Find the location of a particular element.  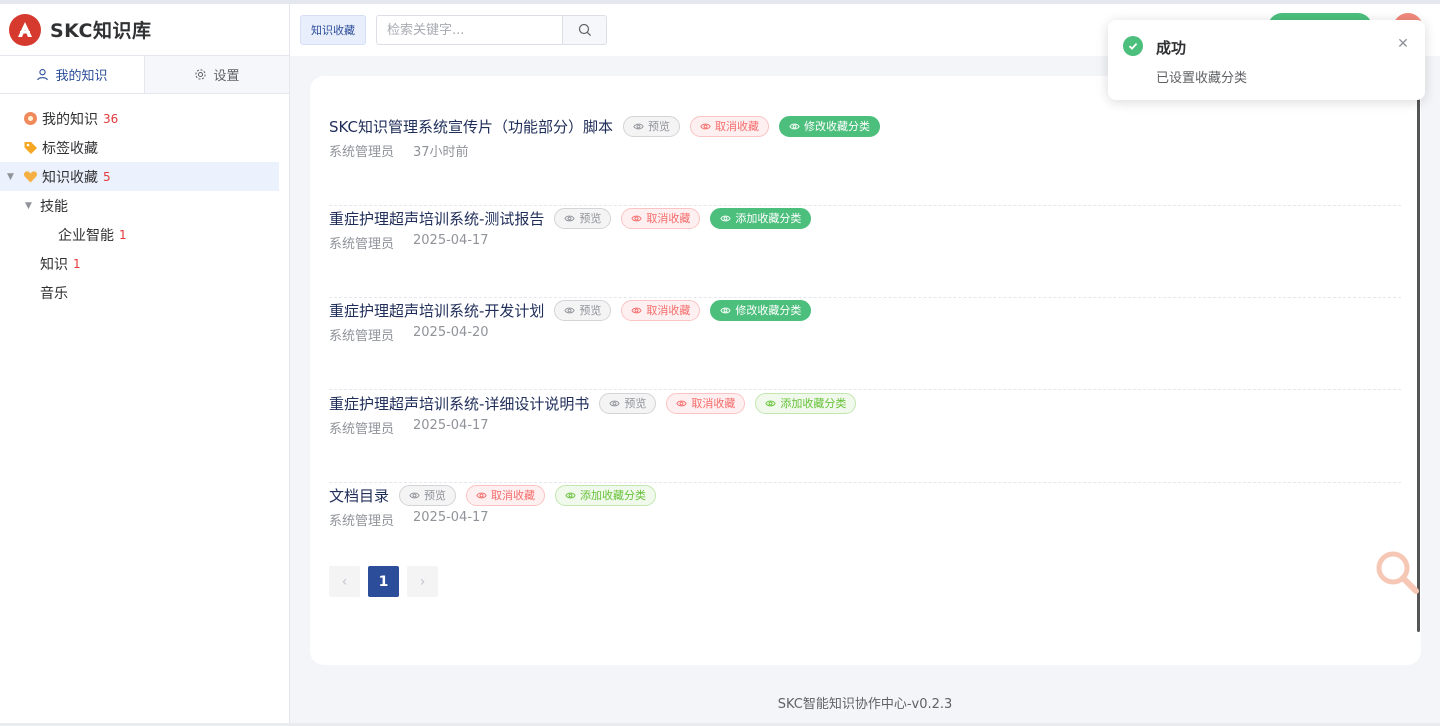

item-header: SKC知识管理系统宣传片（功能部分）脚本 预览 取消收藏 修改收藏分类 is located at coordinates (609, 126).